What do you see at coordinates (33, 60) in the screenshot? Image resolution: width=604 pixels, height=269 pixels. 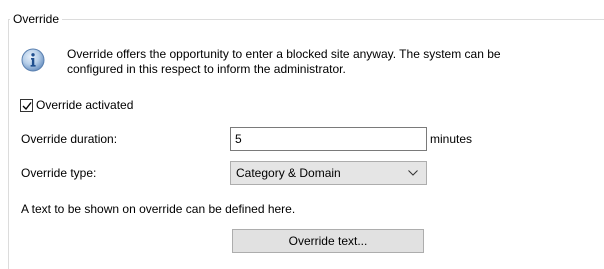 I see `info-icon` at bounding box center [33, 60].